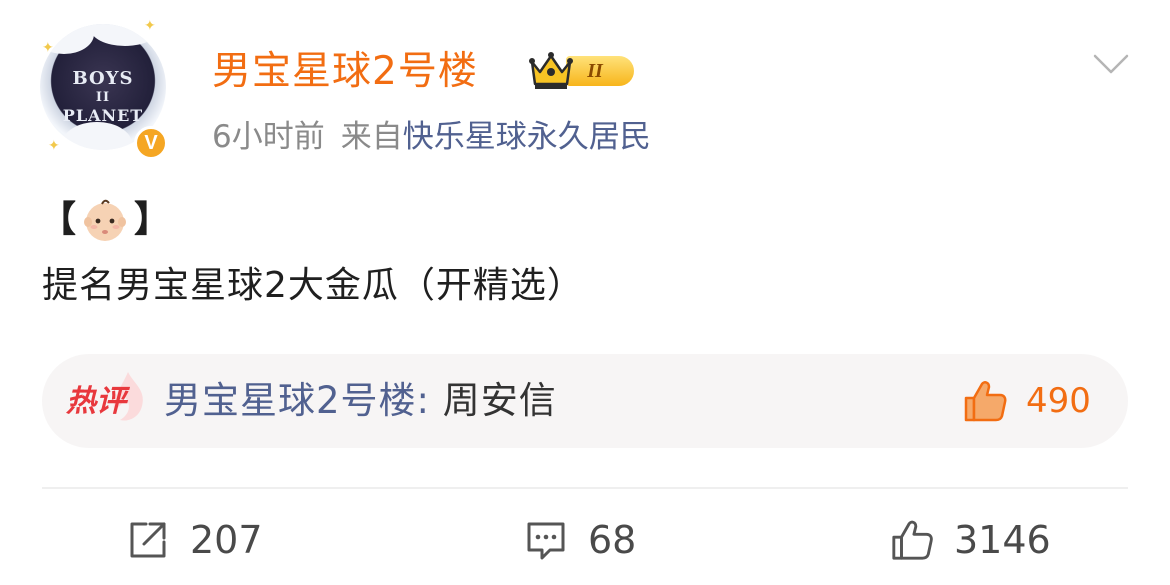 The width and height of the screenshot is (1170, 585). I want to click on thumbs-up-filled-icon, so click(985, 401).